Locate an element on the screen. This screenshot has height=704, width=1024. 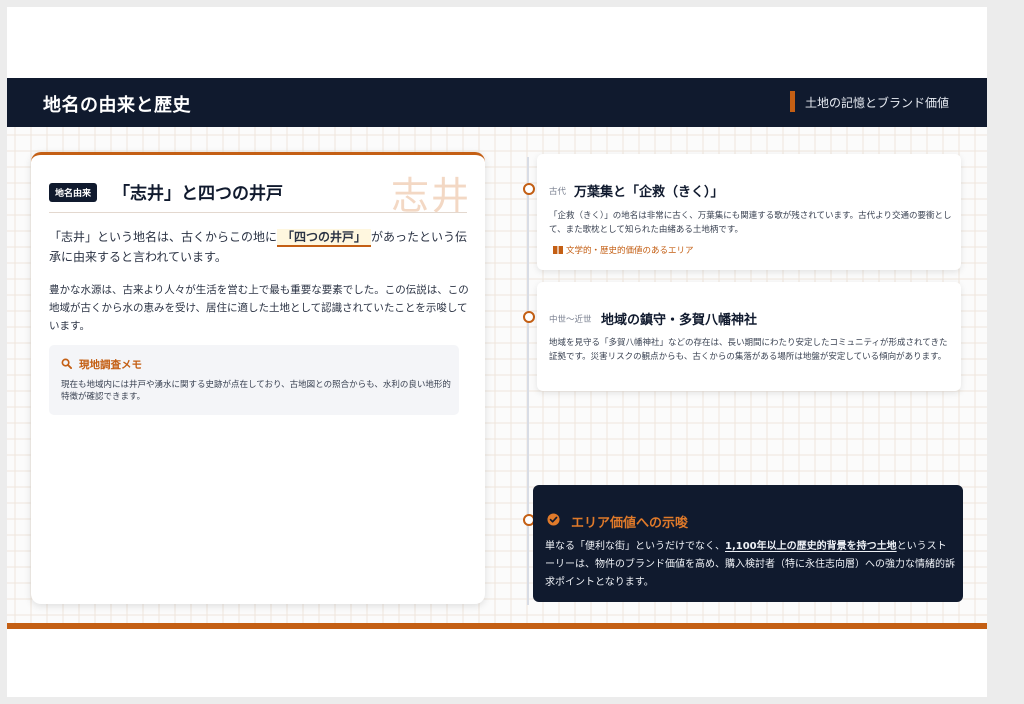
divider is located at coordinates (258, 212).